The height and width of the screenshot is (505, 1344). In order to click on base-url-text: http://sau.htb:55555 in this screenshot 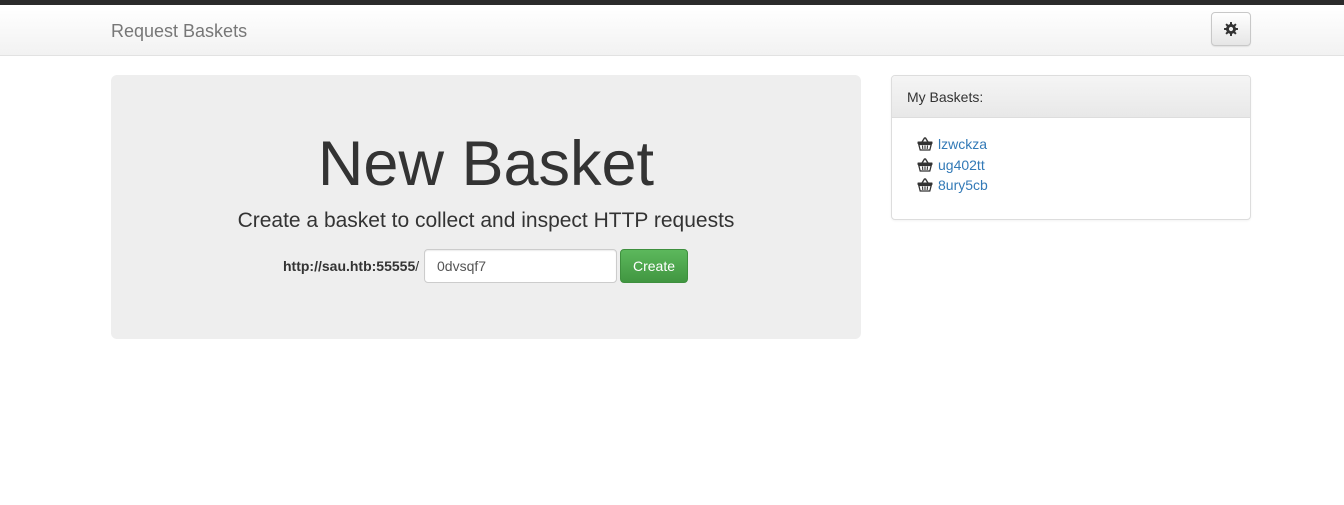, I will do `click(349, 266)`.